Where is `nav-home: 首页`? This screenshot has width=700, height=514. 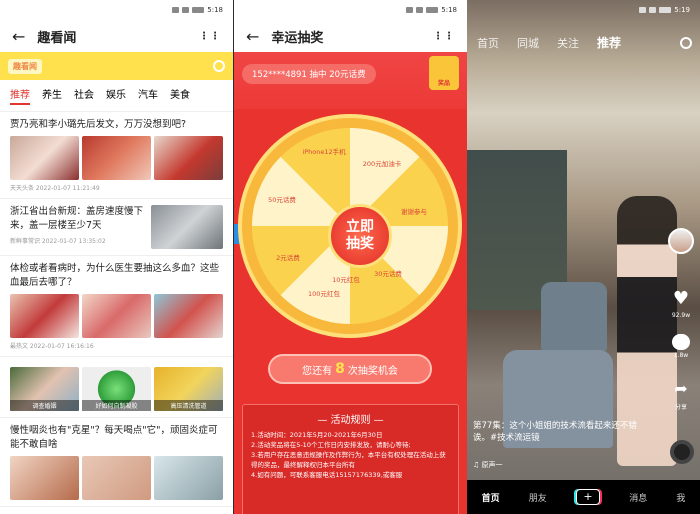 nav-home: 首页 is located at coordinates (491, 497).